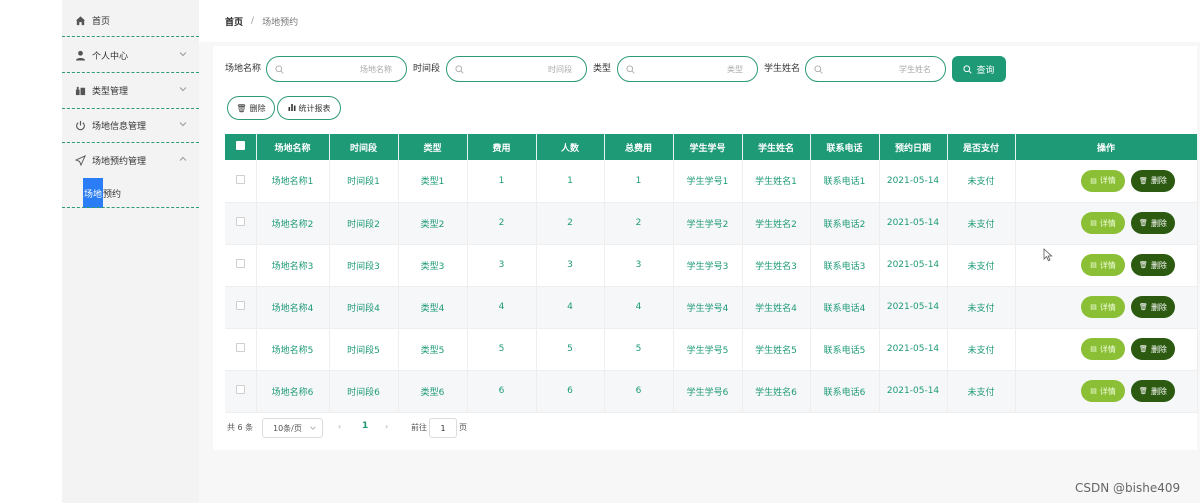 The image size is (1200, 503). I want to click on search-input-time-slot, so click(516, 69).